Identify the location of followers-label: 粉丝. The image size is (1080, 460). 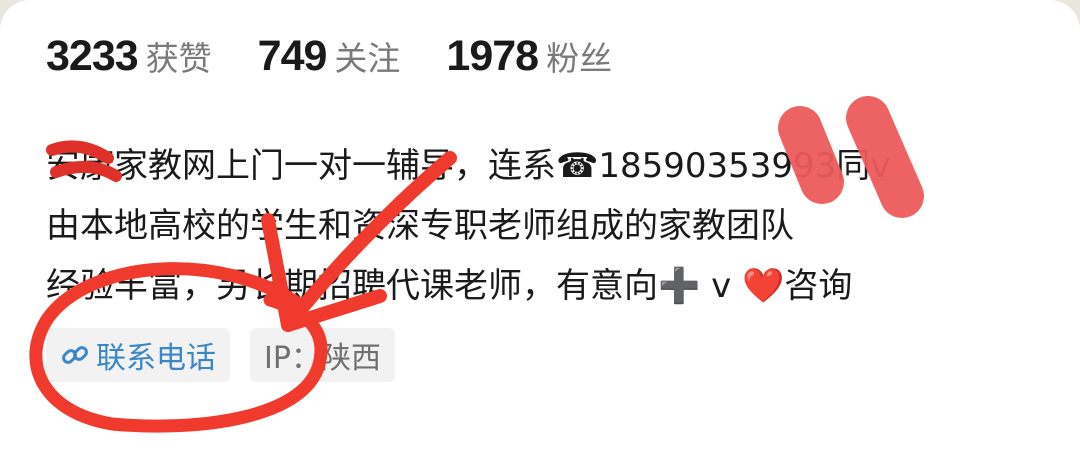
(579, 58).